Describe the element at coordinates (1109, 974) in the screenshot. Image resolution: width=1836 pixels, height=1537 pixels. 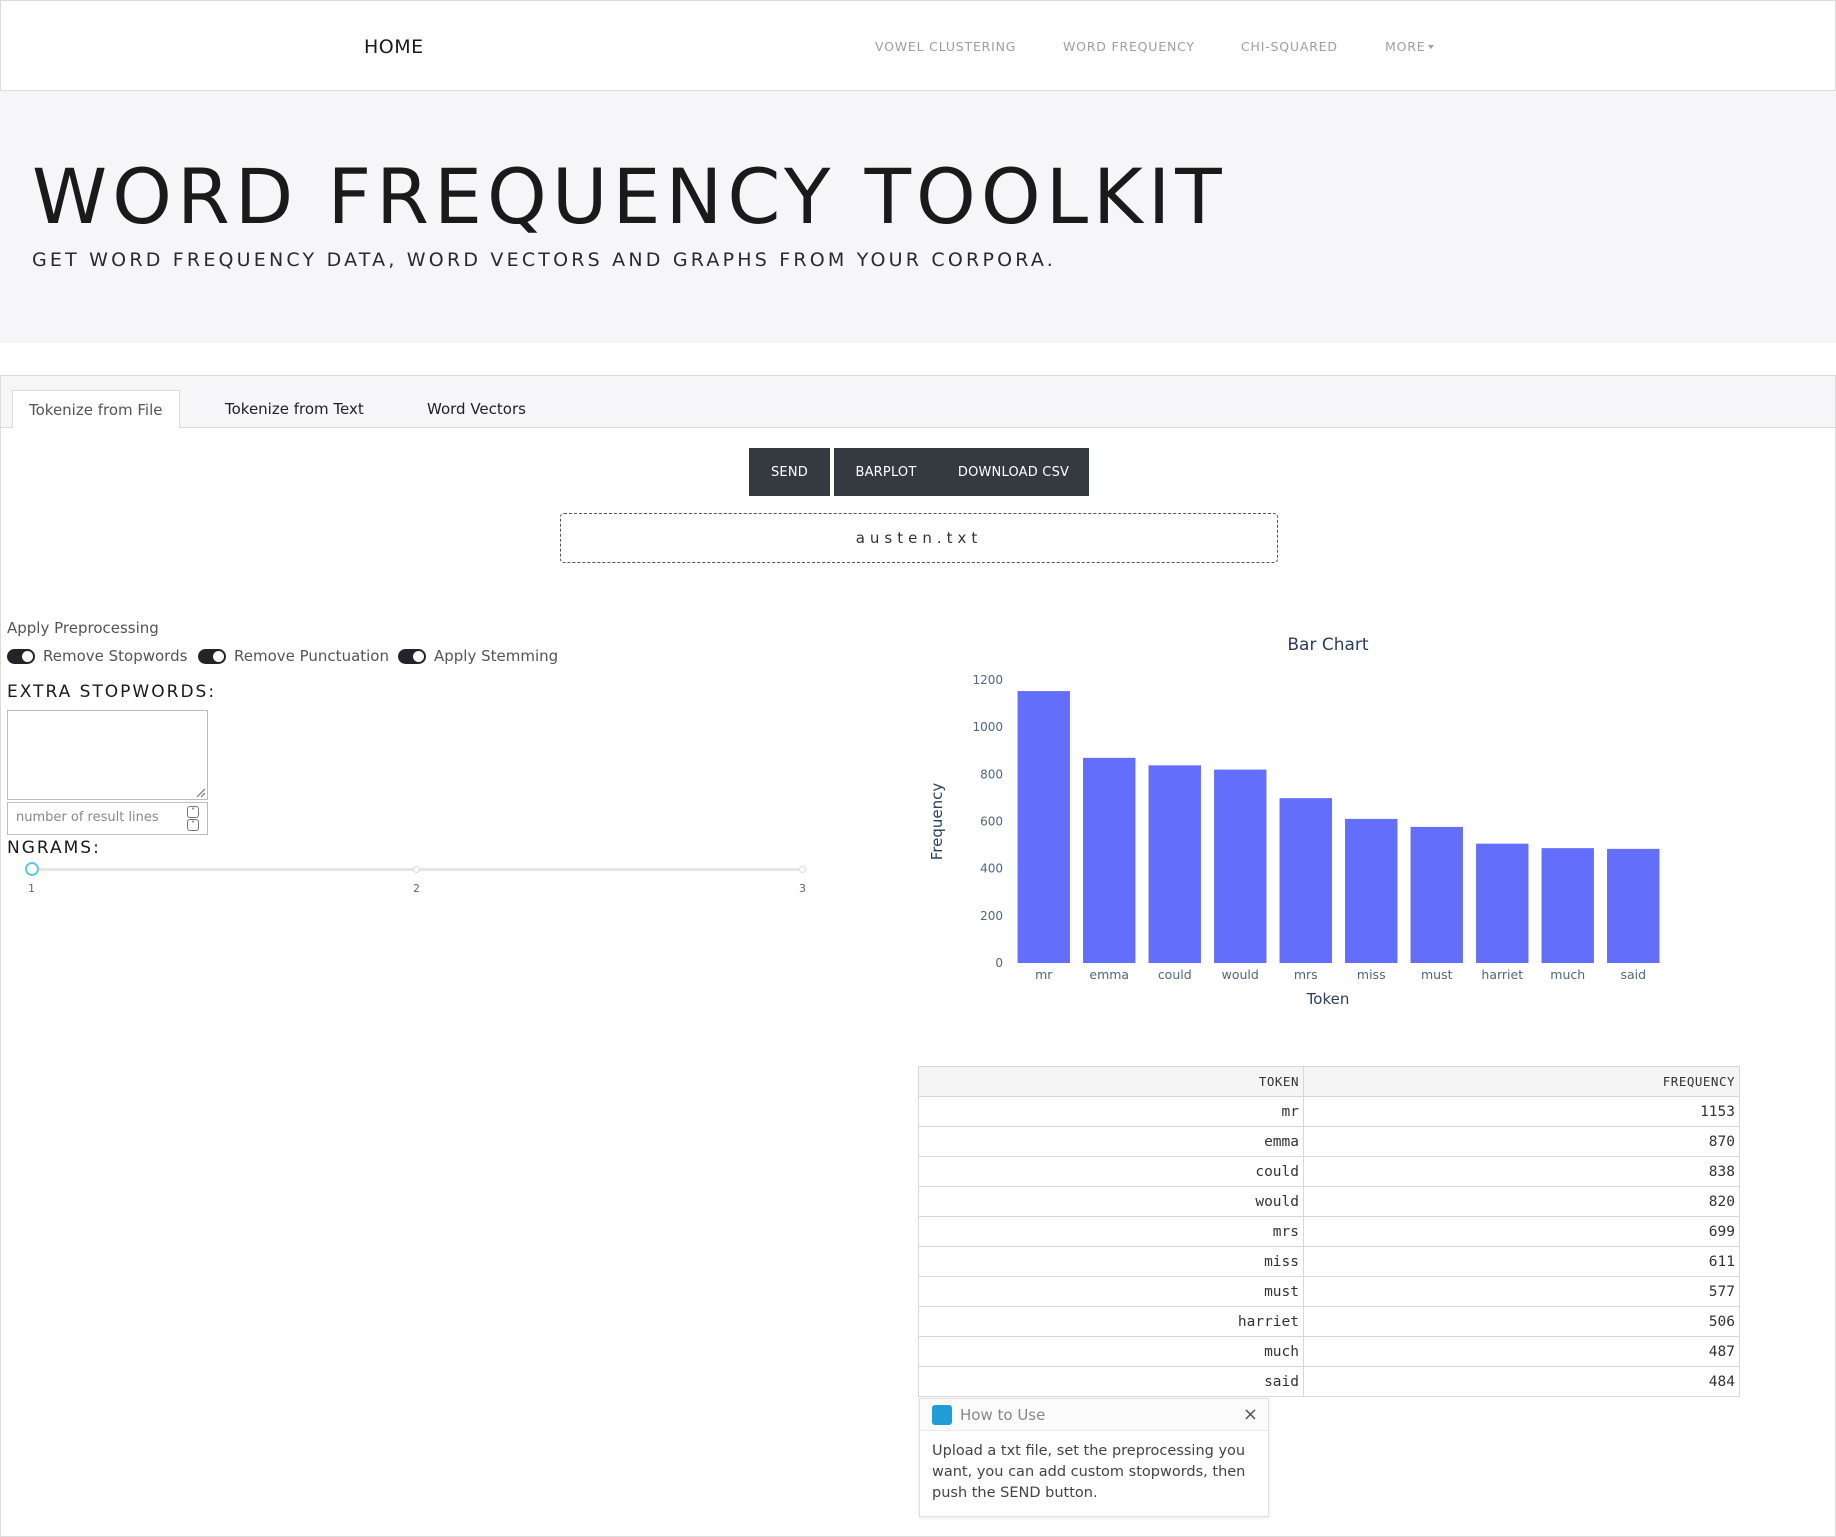
I see `x-tick-label: emma` at that location.